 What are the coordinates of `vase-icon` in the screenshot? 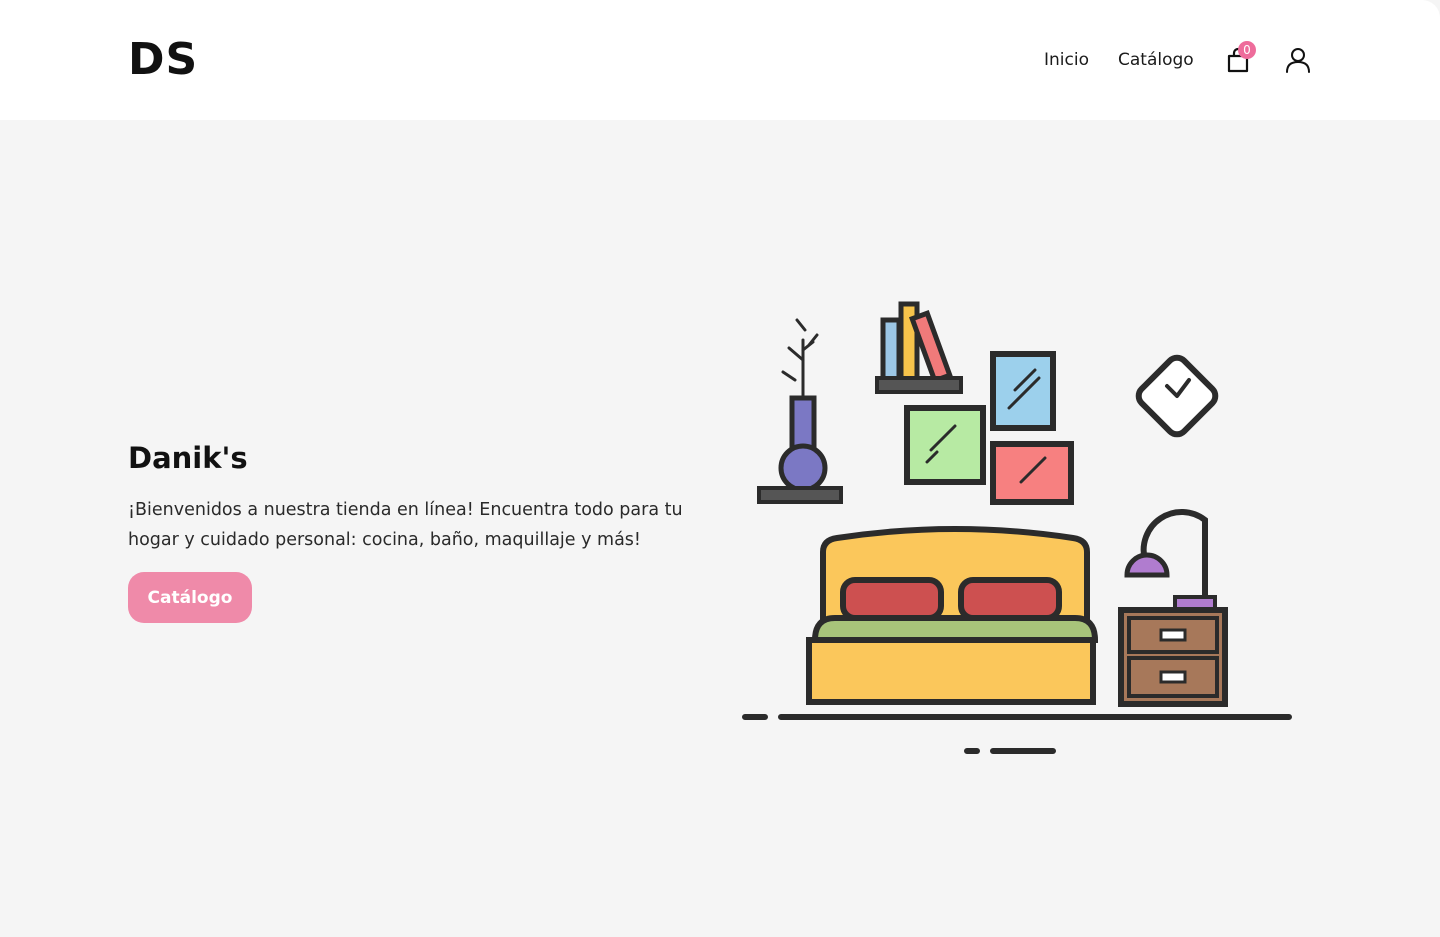 It's located at (800, 411).